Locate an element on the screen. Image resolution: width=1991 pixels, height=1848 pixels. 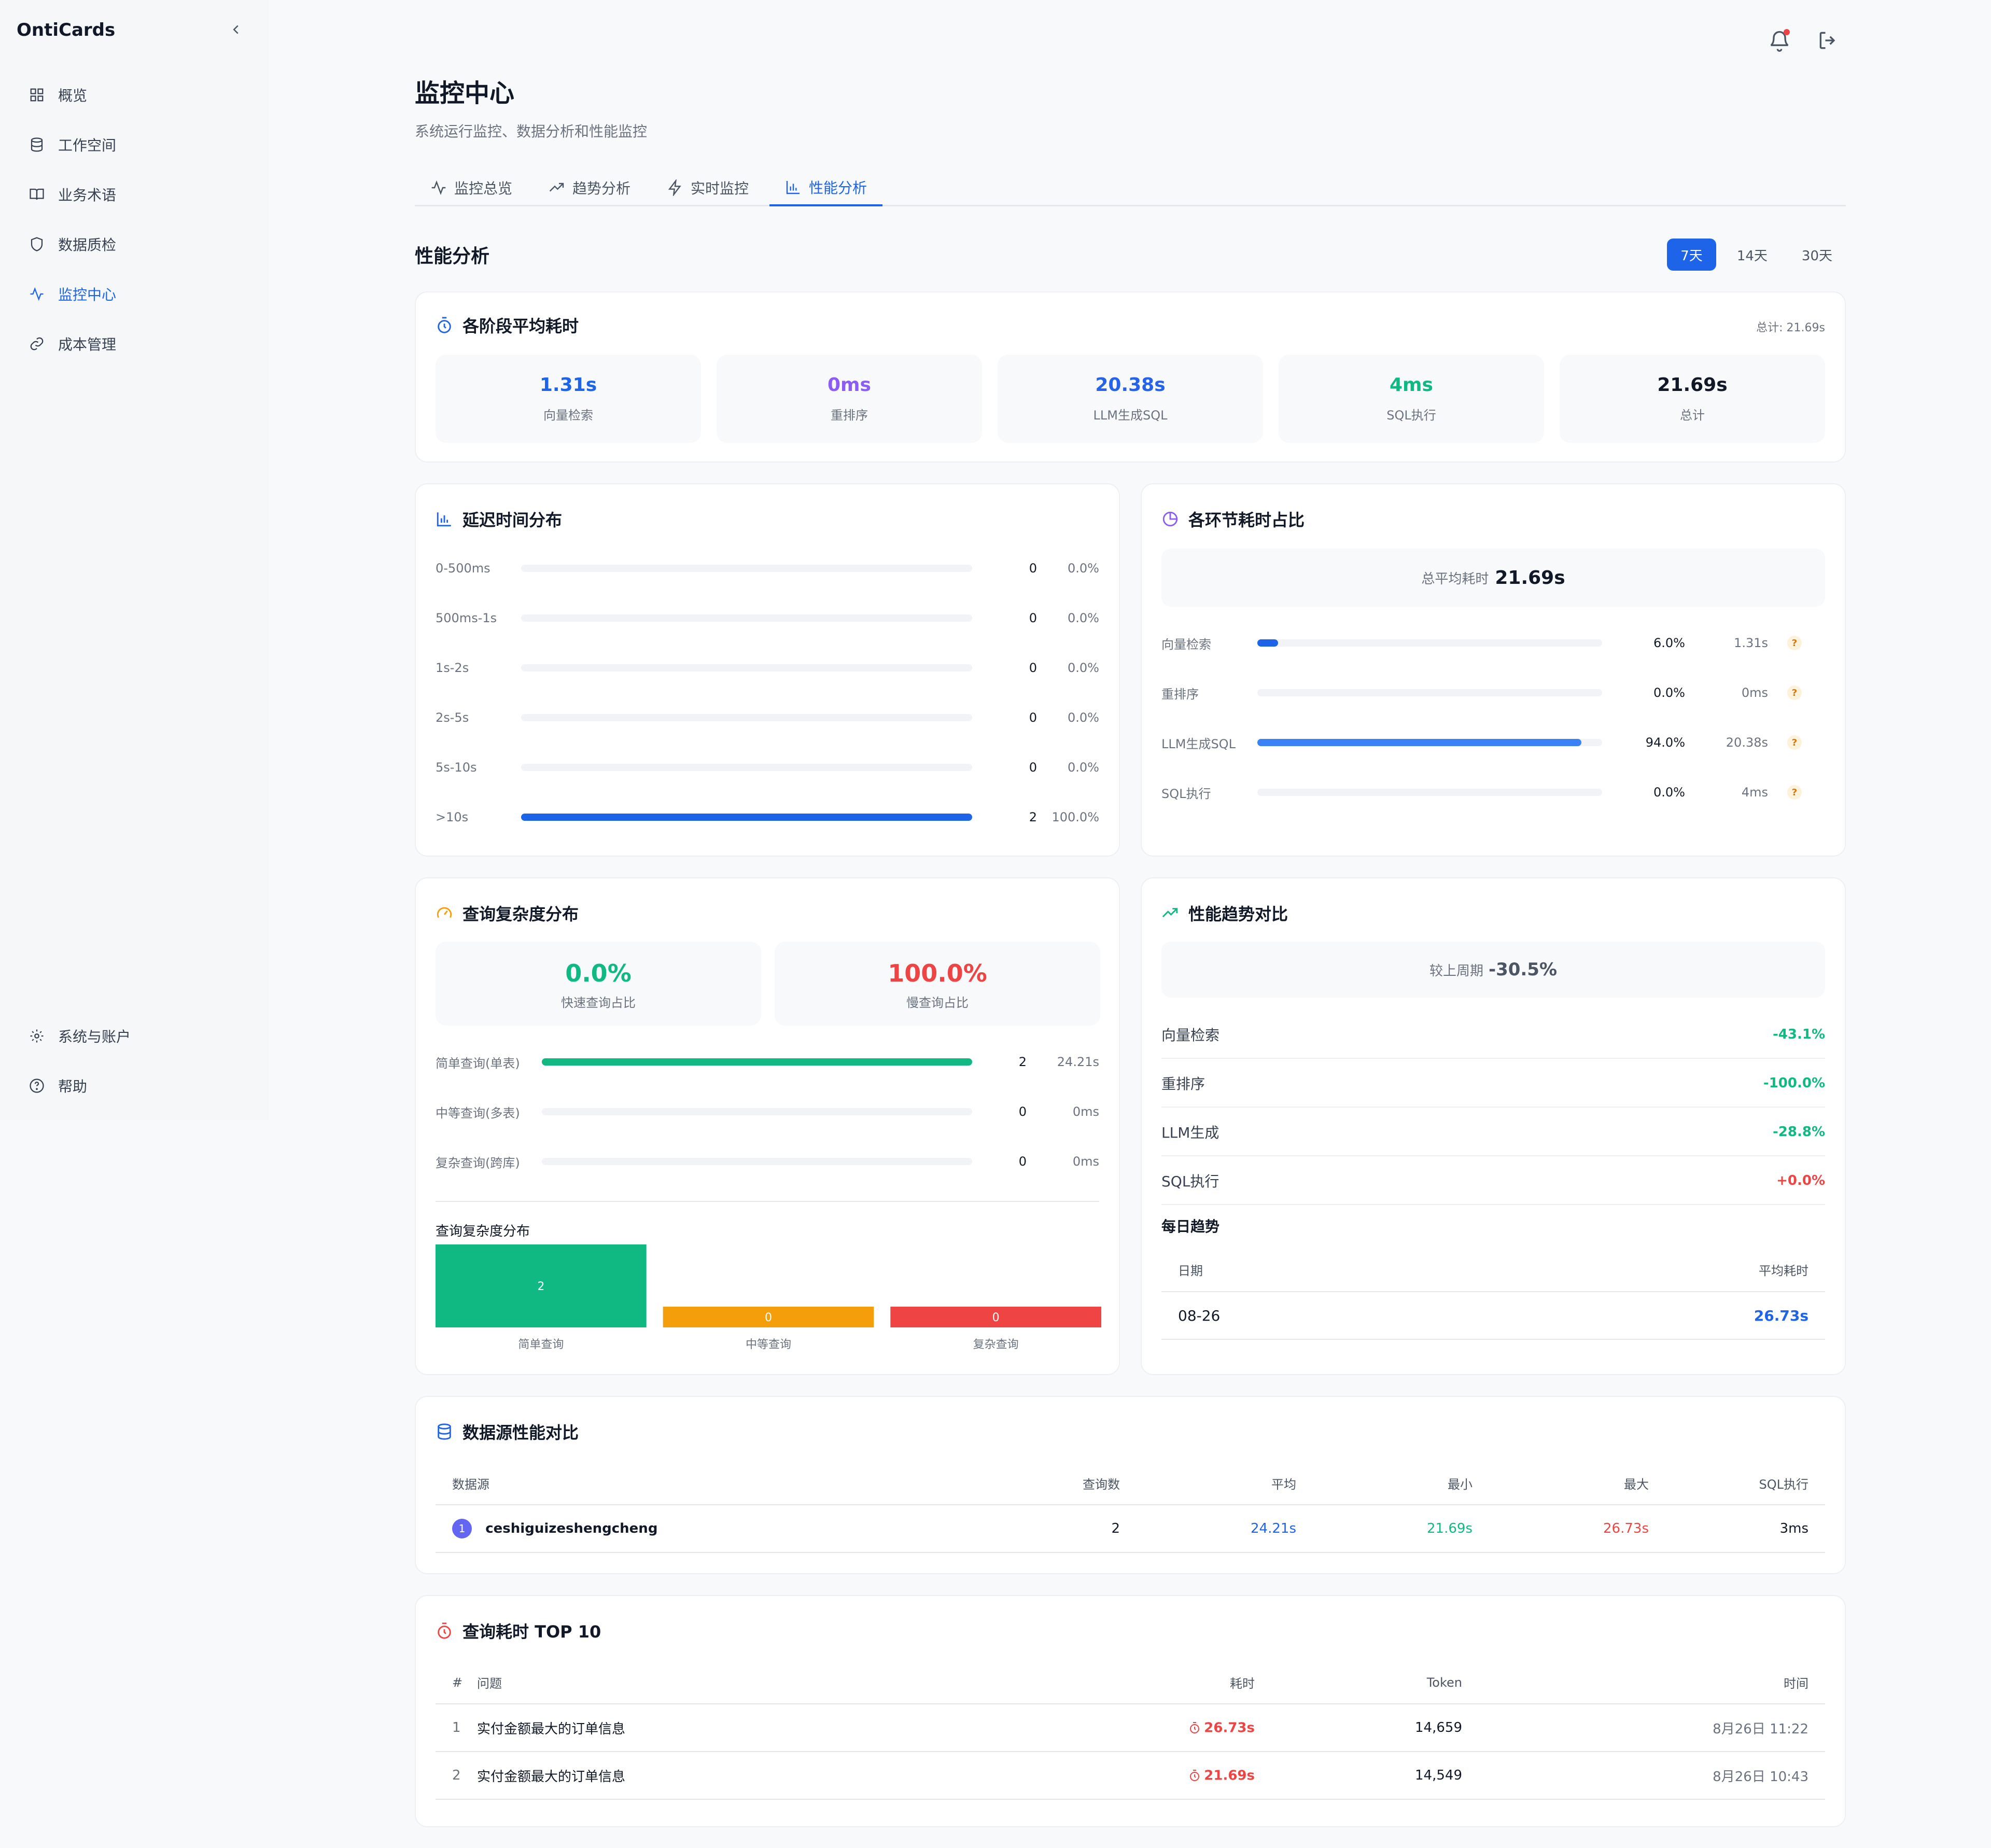
tab-performance: 性能分析 is located at coordinates (826, 188).